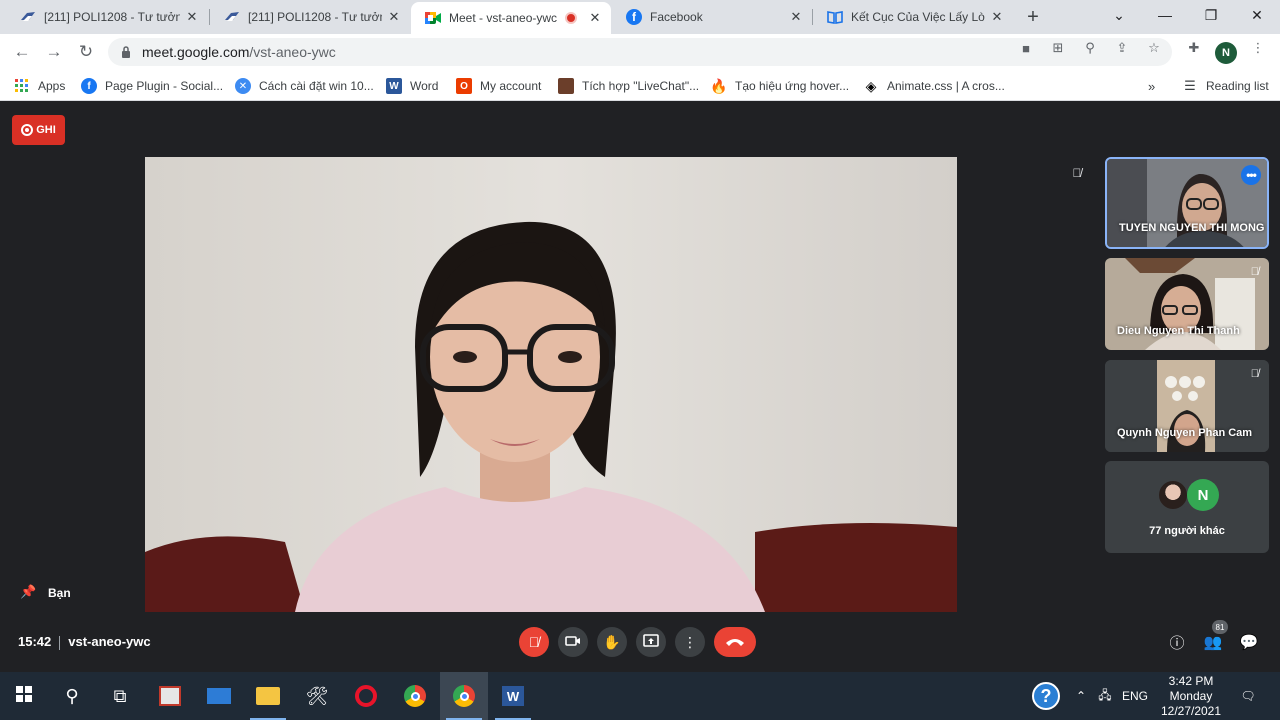 The width and height of the screenshot is (1280, 720). I want to click on task-view-button: ⧉, so click(120, 696).